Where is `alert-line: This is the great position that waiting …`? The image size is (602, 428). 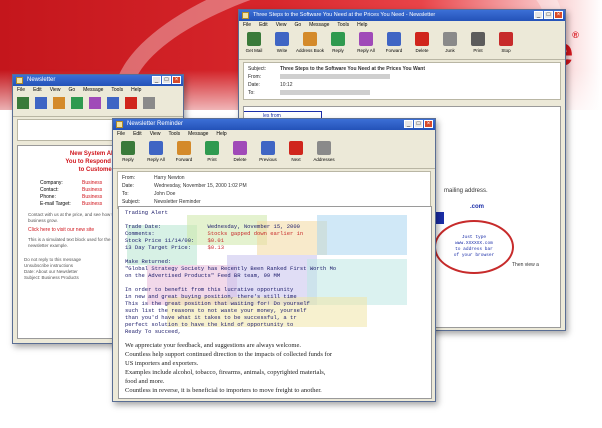
alert-line: This is the great position that waiting … is located at coordinates (275, 303).